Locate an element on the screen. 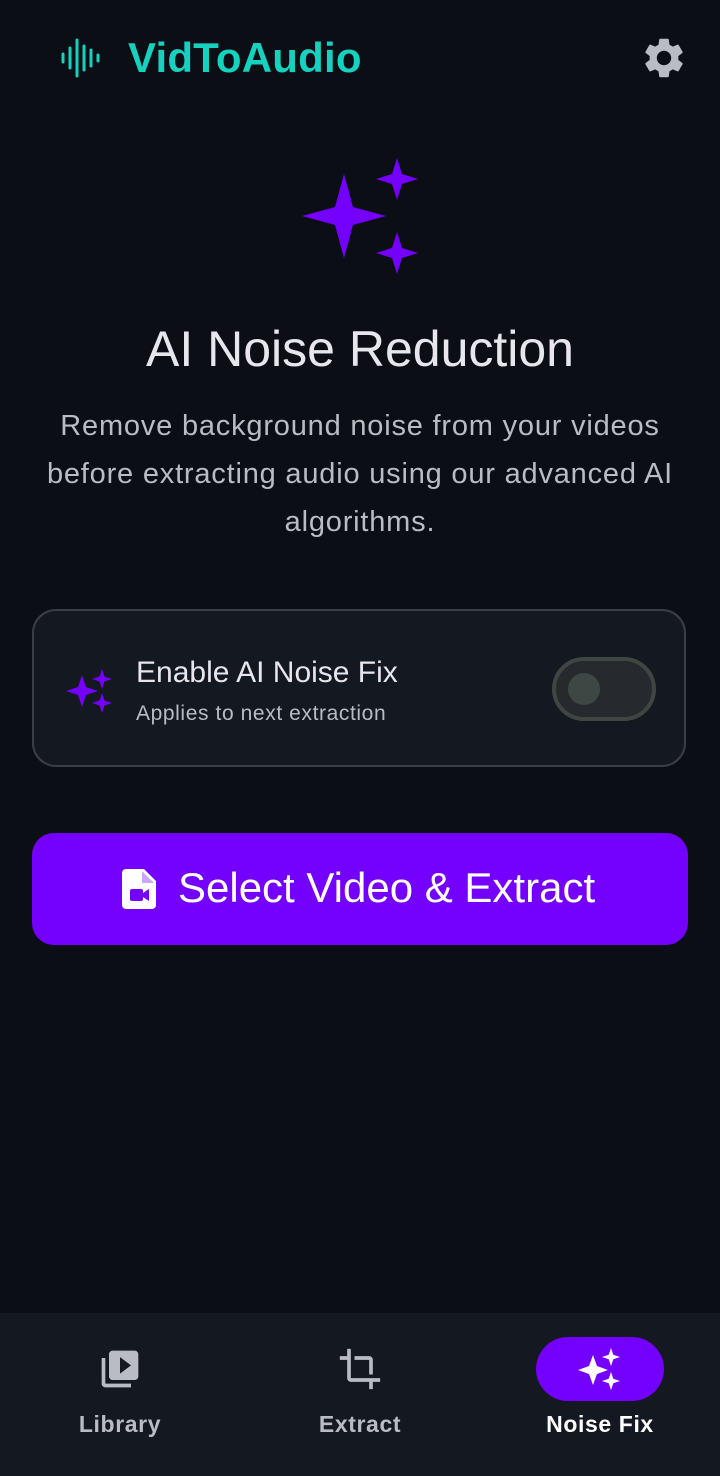 The width and height of the screenshot is (720, 1476). toggle-knob is located at coordinates (584, 689).